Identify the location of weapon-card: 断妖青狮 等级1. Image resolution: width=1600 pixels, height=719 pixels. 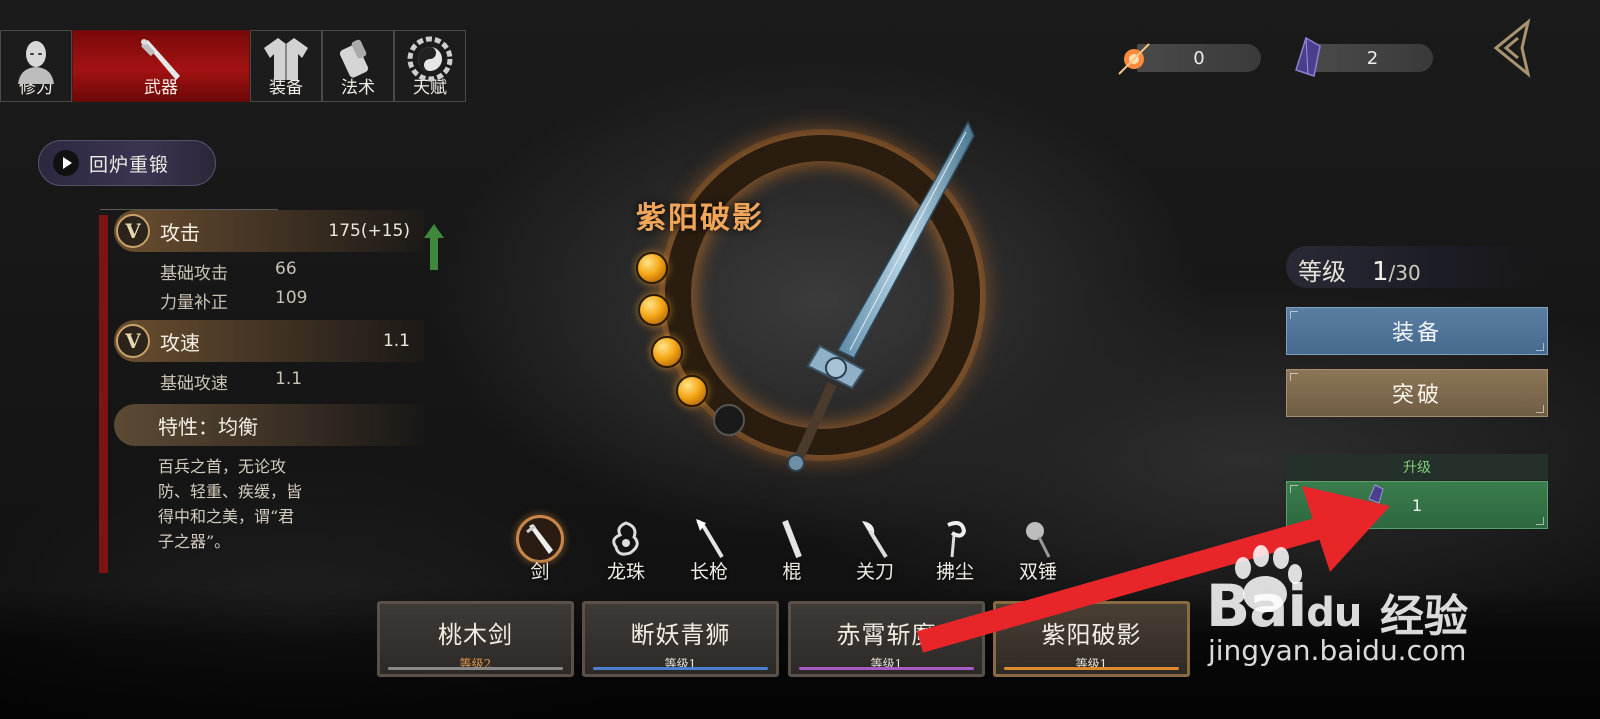
(680, 639).